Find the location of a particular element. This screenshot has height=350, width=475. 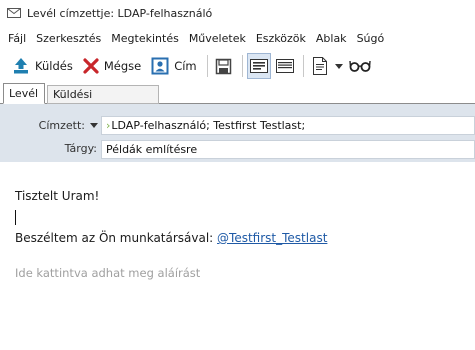

send-label: Küldés is located at coordinates (54, 66).